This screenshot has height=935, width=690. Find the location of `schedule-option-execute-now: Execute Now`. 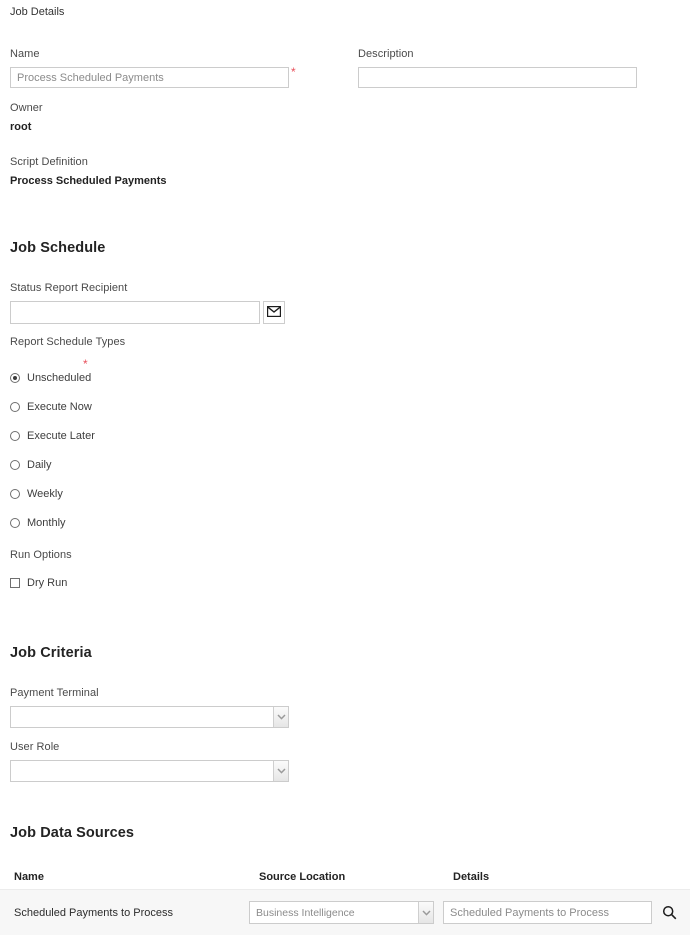

schedule-option-execute-now: Execute Now is located at coordinates (130, 406).